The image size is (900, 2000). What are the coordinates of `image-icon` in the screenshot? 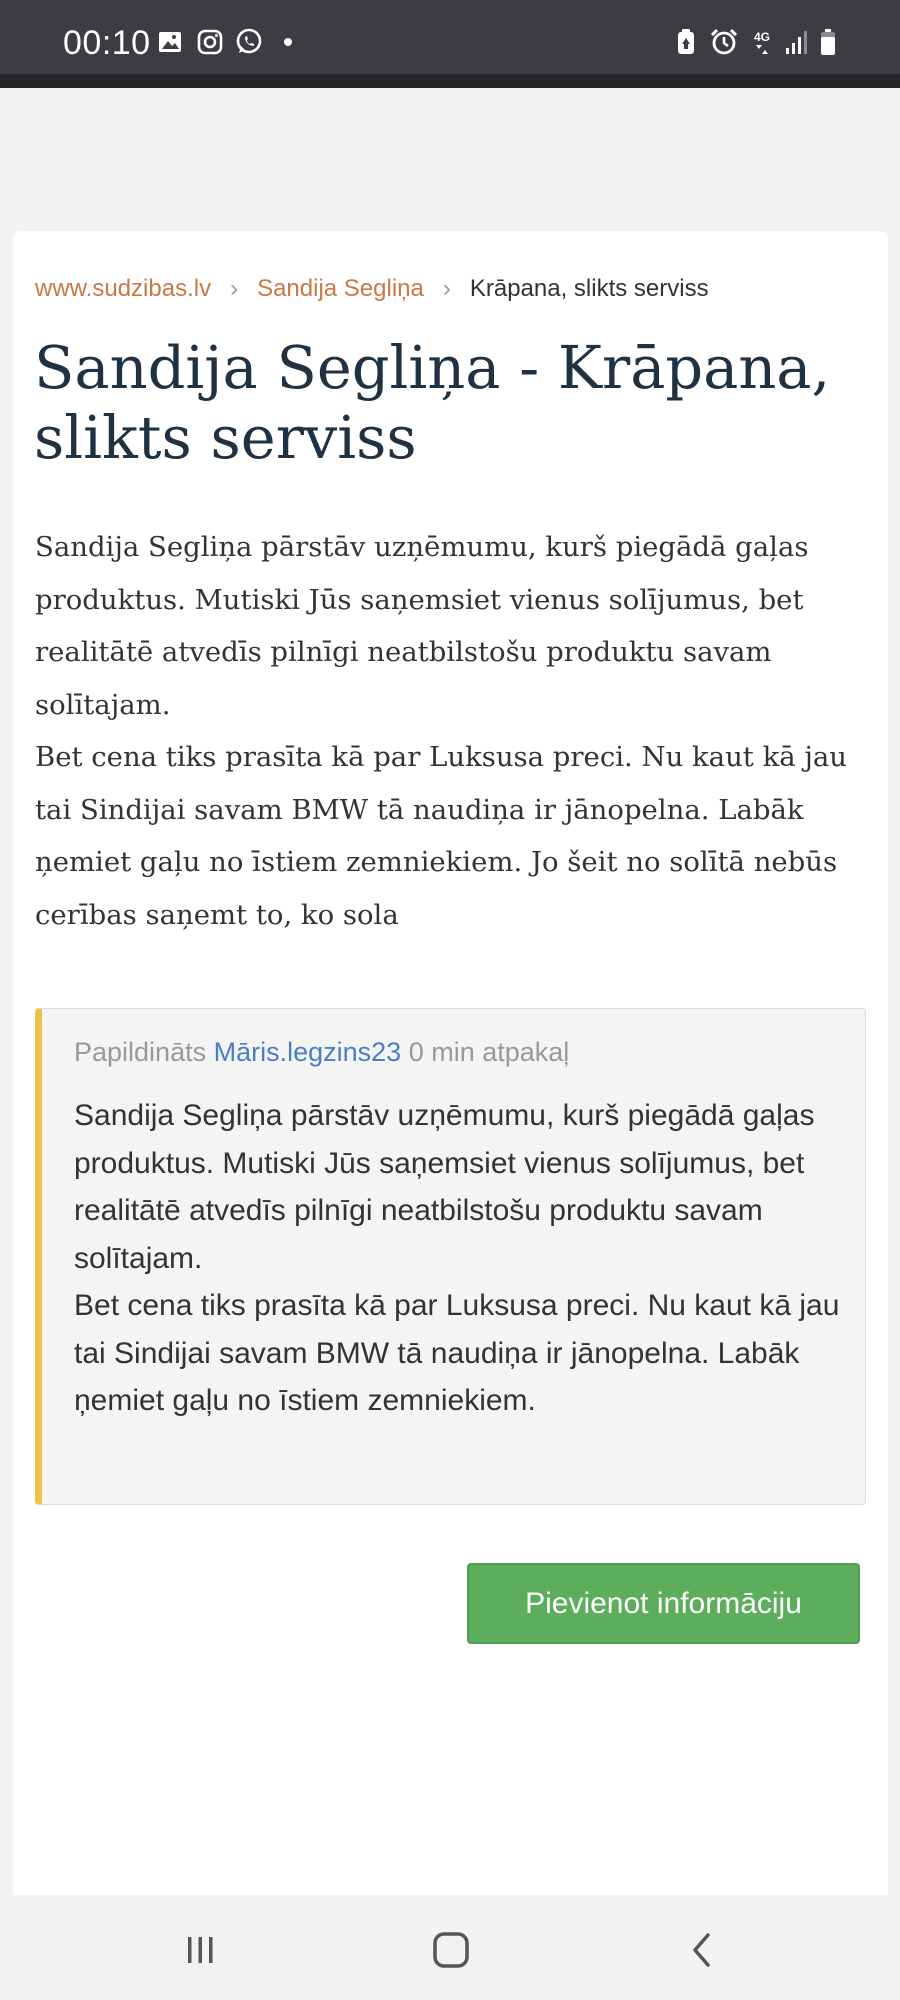 It's located at (170, 42).